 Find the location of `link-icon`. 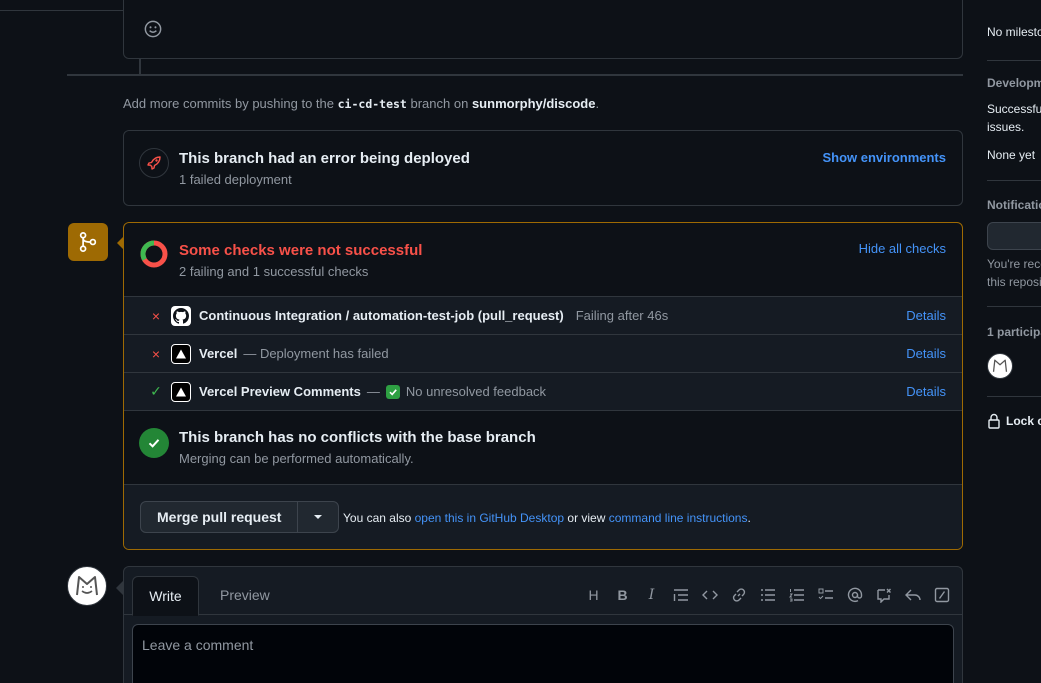

link-icon is located at coordinates (738, 595).